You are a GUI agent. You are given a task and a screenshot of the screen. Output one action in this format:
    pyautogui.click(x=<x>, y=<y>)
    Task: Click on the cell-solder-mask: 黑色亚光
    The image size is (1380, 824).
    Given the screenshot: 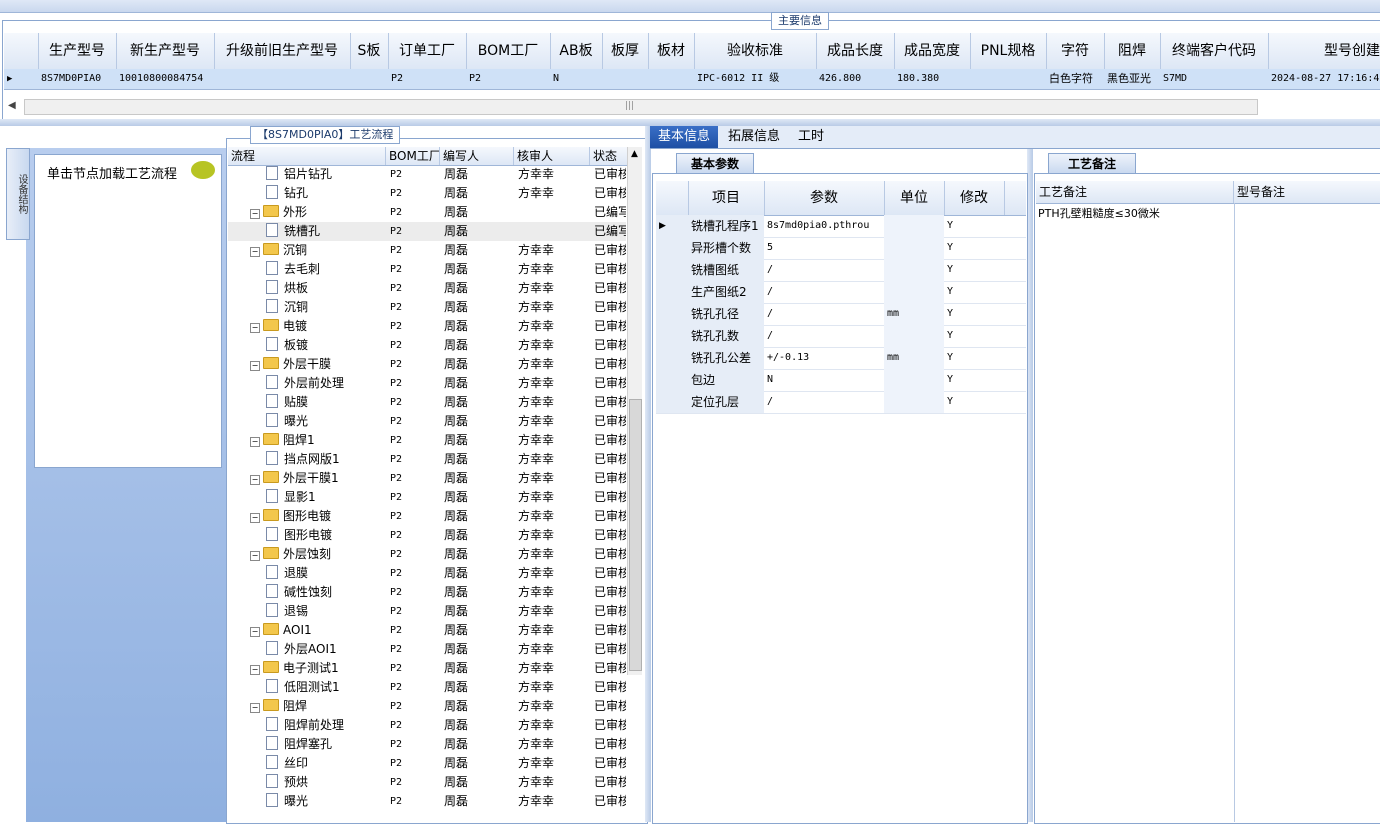 What is the action you would take?
    pyautogui.click(x=1132, y=79)
    